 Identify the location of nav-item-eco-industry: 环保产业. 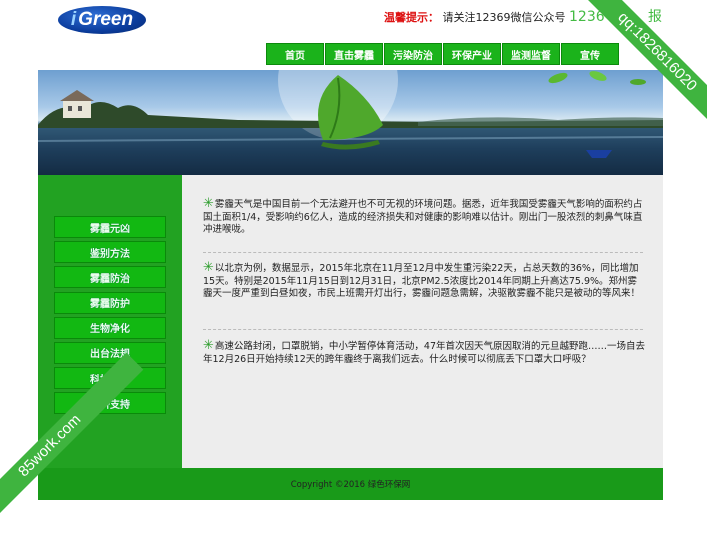
(472, 54).